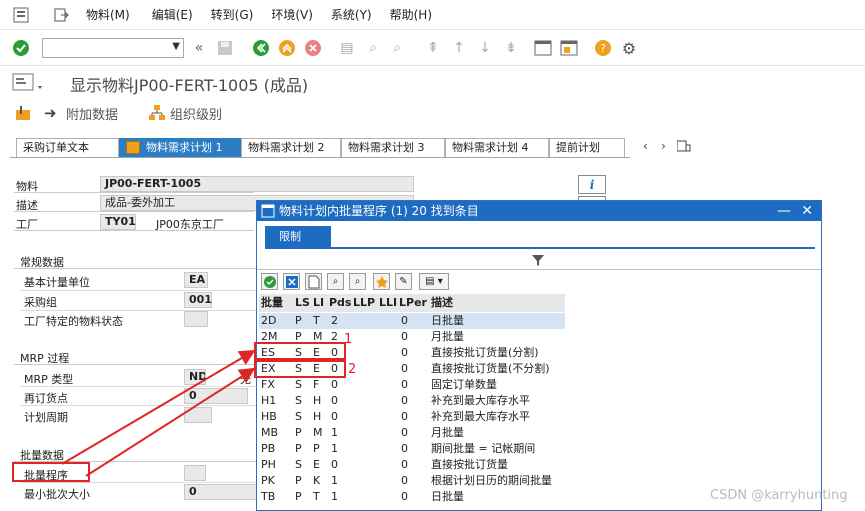 The height and width of the screenshot is (511, 865). I want to click on row-divider, so click(138, 310).